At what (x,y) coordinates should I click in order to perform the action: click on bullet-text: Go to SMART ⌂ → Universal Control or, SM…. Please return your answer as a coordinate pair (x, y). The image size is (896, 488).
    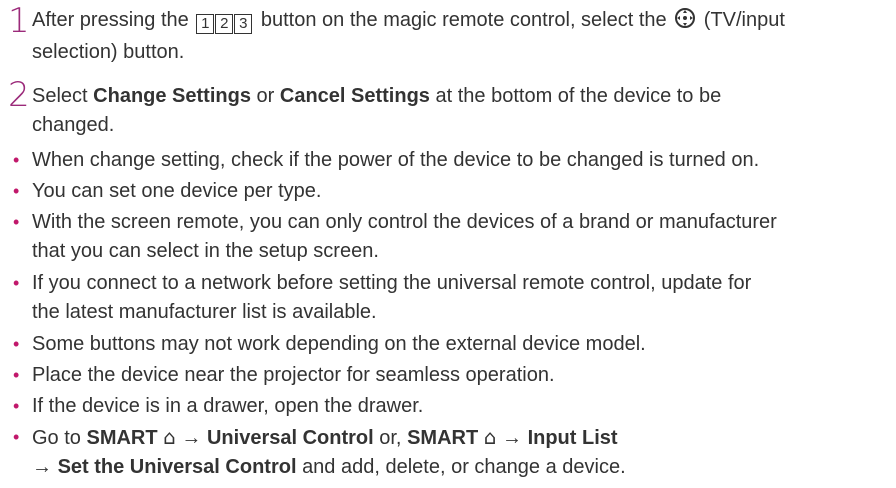
    Looking at the image, I should click on (458, 452).